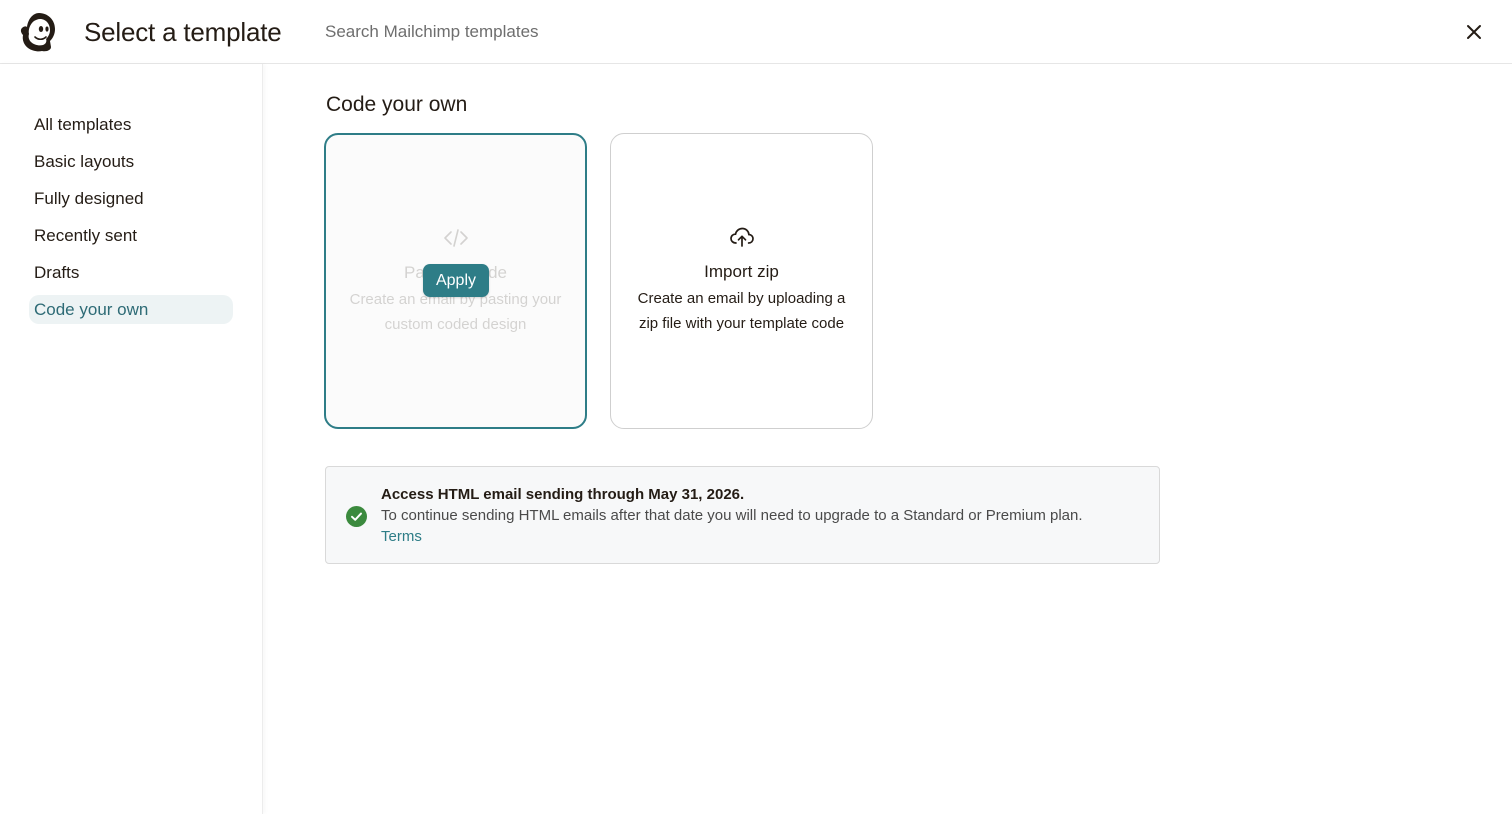  I want to click on section-title: Code your own, so click(397, 104).